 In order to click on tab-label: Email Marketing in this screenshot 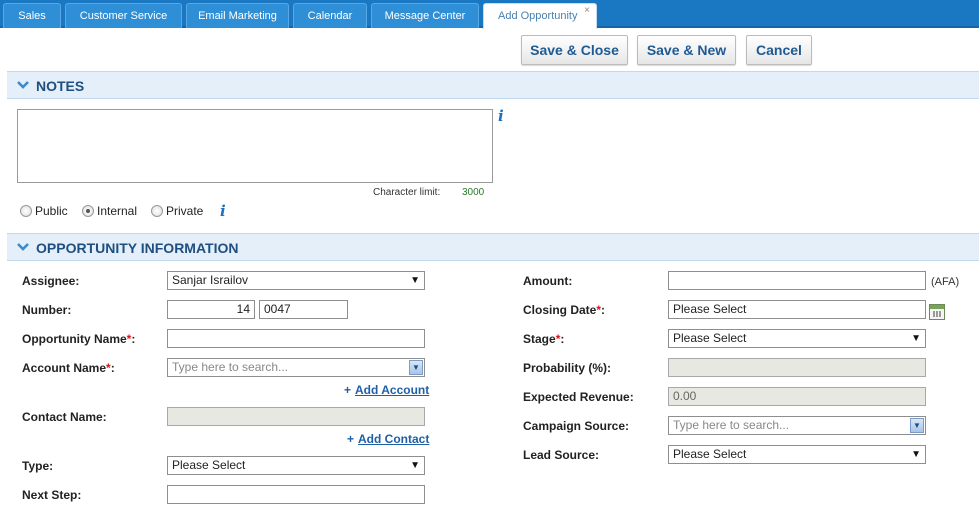, I will do `click(237, 16)`.